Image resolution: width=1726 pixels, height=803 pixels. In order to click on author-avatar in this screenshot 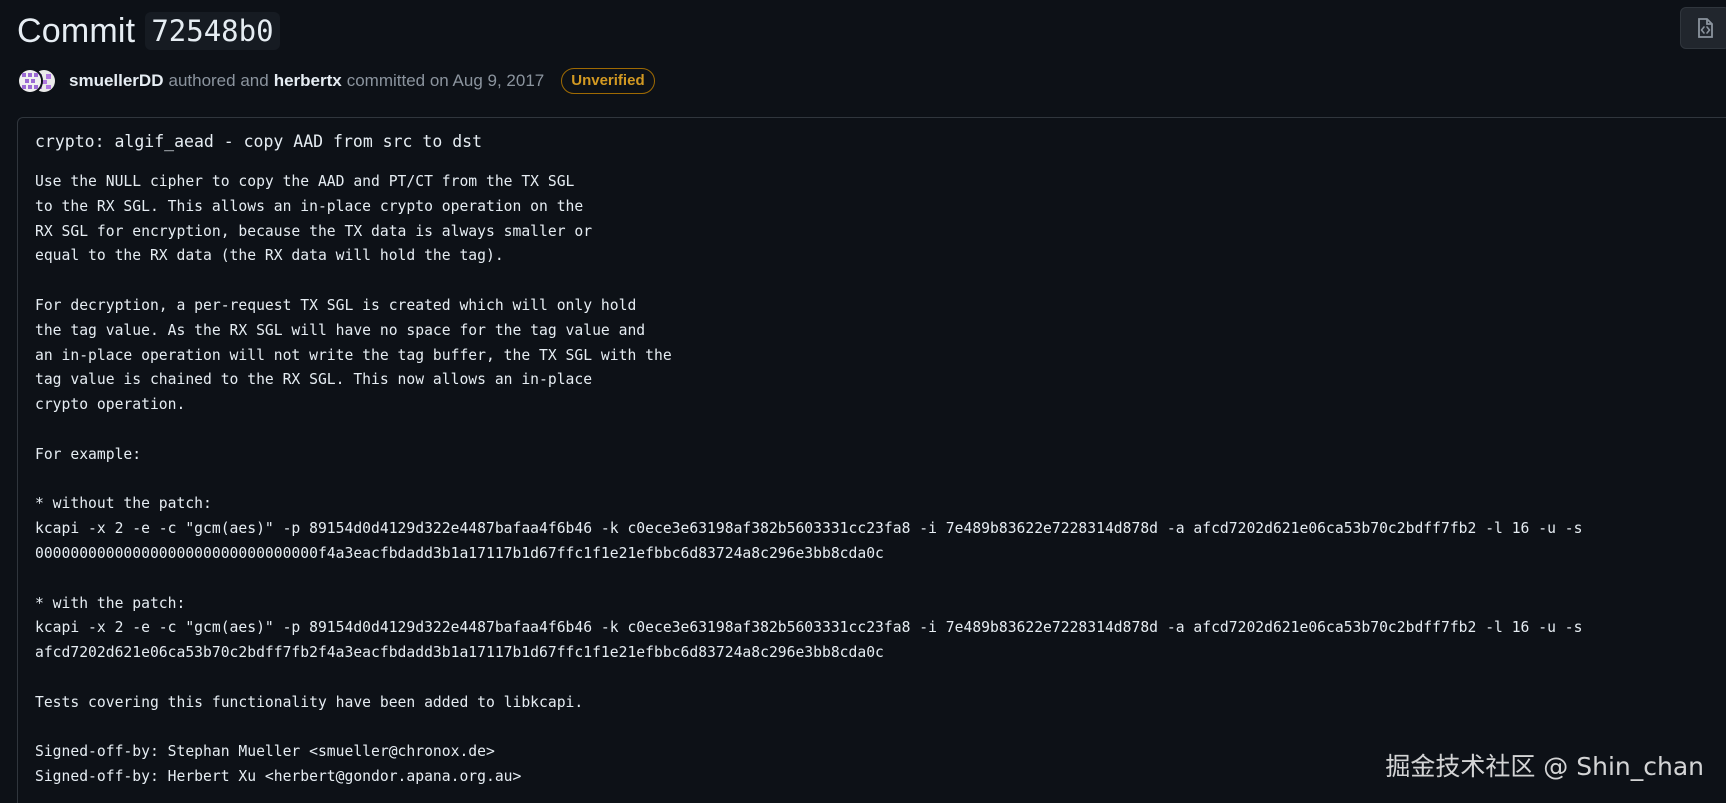, I will do `click(30, 81)`.